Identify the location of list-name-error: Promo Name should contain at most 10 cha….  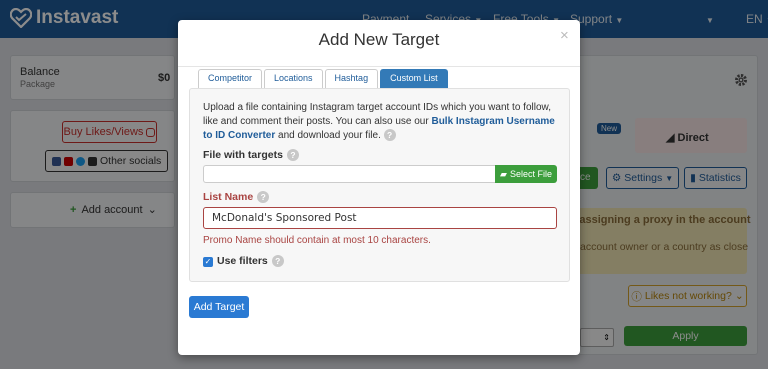
(317, 240).